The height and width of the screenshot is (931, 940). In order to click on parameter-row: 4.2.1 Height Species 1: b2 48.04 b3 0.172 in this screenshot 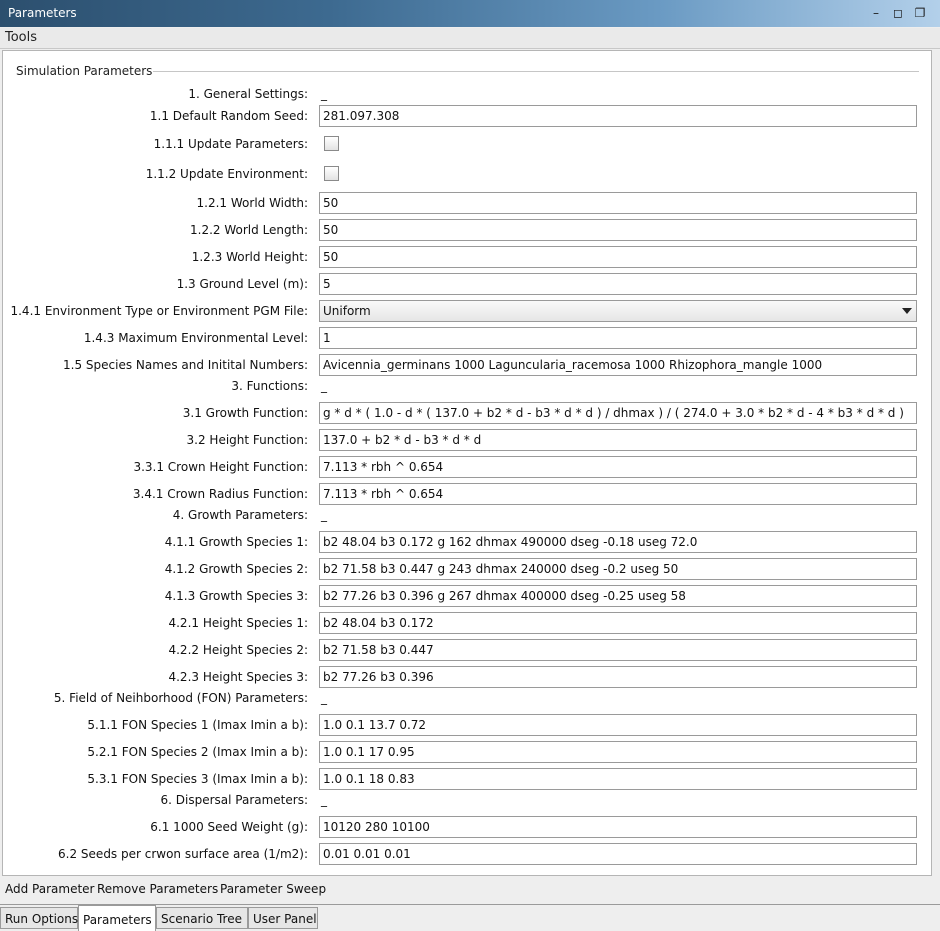, I will do `click(468, 623)`.